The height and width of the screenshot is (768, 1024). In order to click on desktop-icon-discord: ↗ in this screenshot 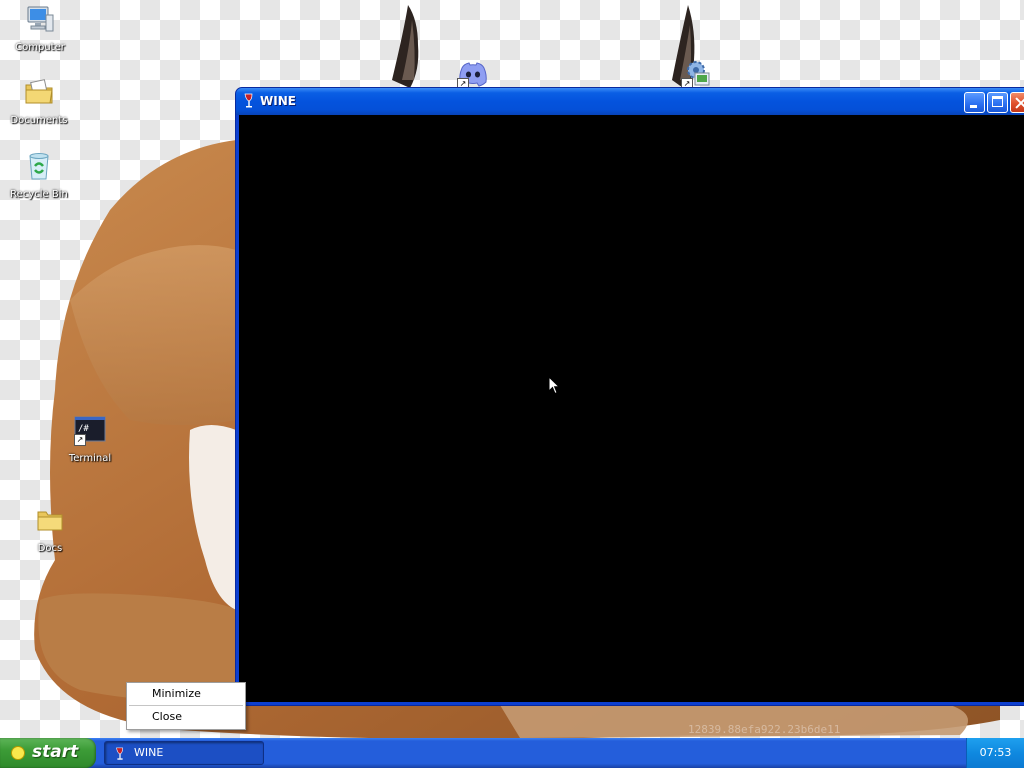, I will do `click(473, 74)`.